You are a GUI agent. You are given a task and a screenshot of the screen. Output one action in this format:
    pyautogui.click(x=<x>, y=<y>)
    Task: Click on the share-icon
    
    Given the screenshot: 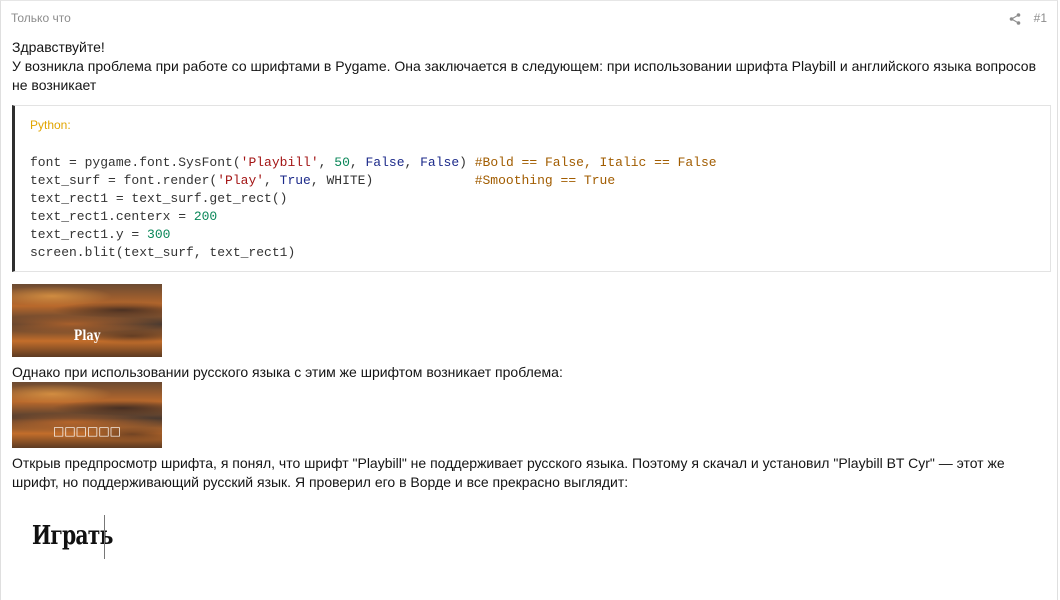 What is the action you would take?
    pyautogui.click(x=1015, y=19)
    